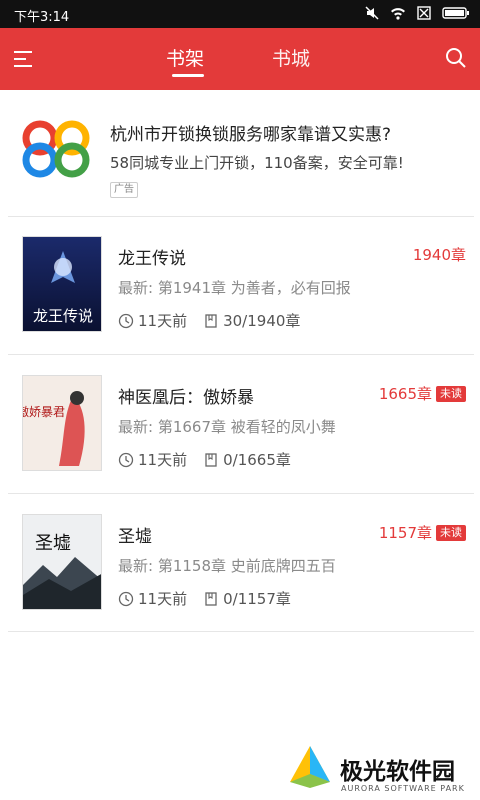 This screenshot has width=480, height=800. What do you see at coordinates (42, 17) in the screenshot?
I see `status-time: 下午3:14` at bounding box center [42, 17].